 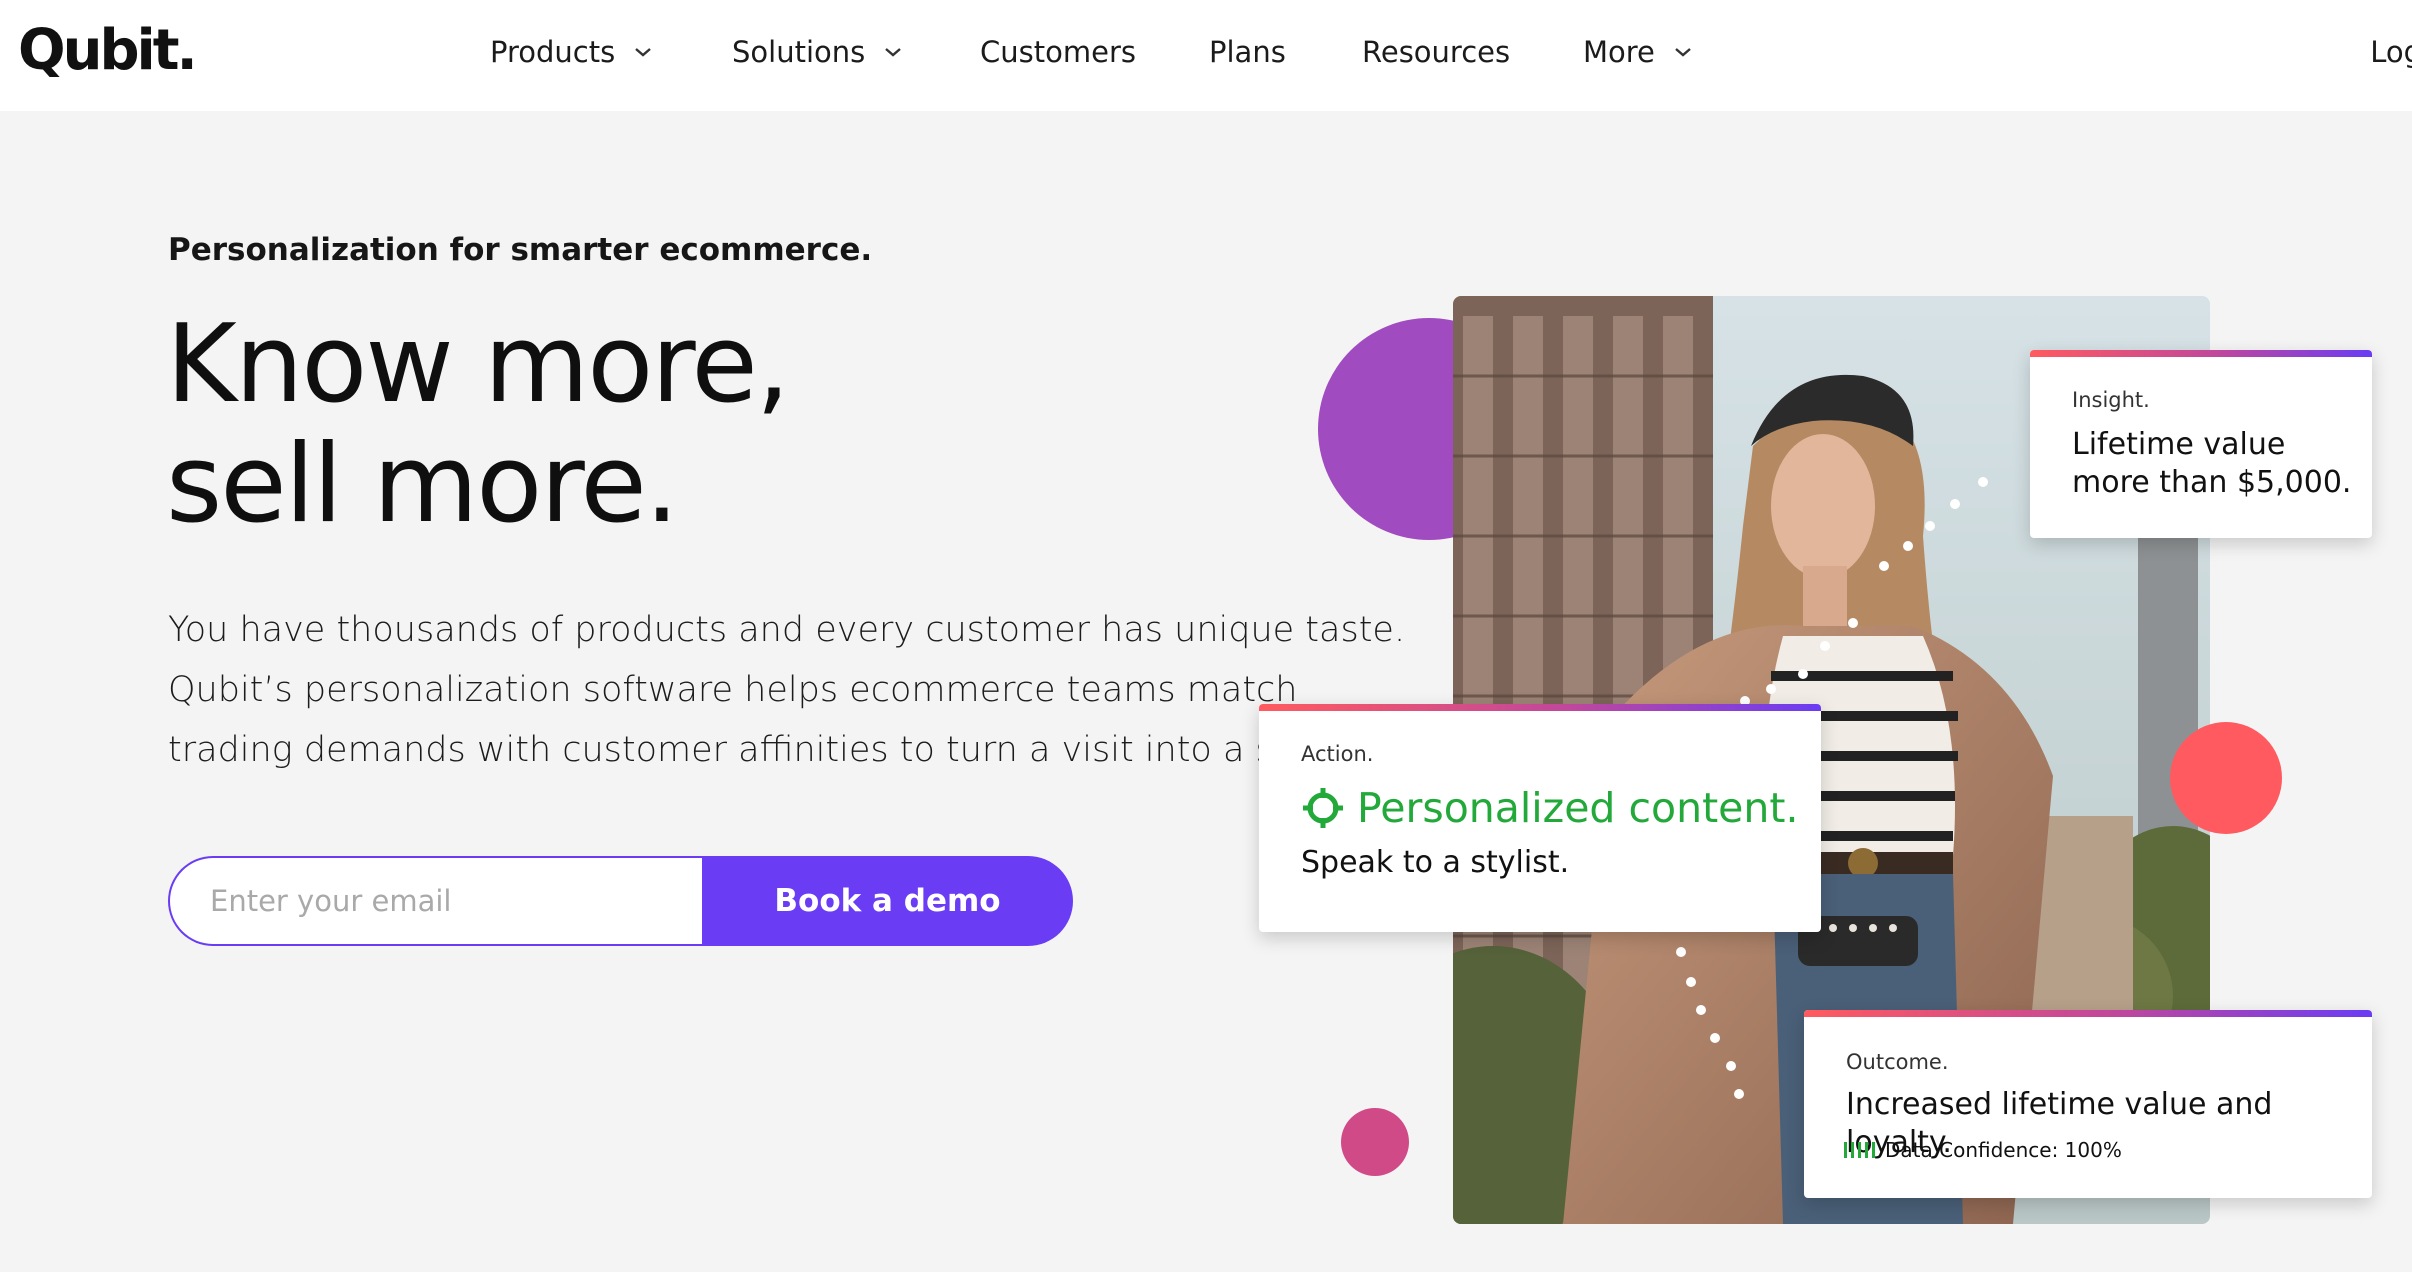 What do you see at coordinates (2003, 1150) in the screenshot?
I see `confidence-text: Data Confidence: 100%` at bounding box center [2003, 1150].